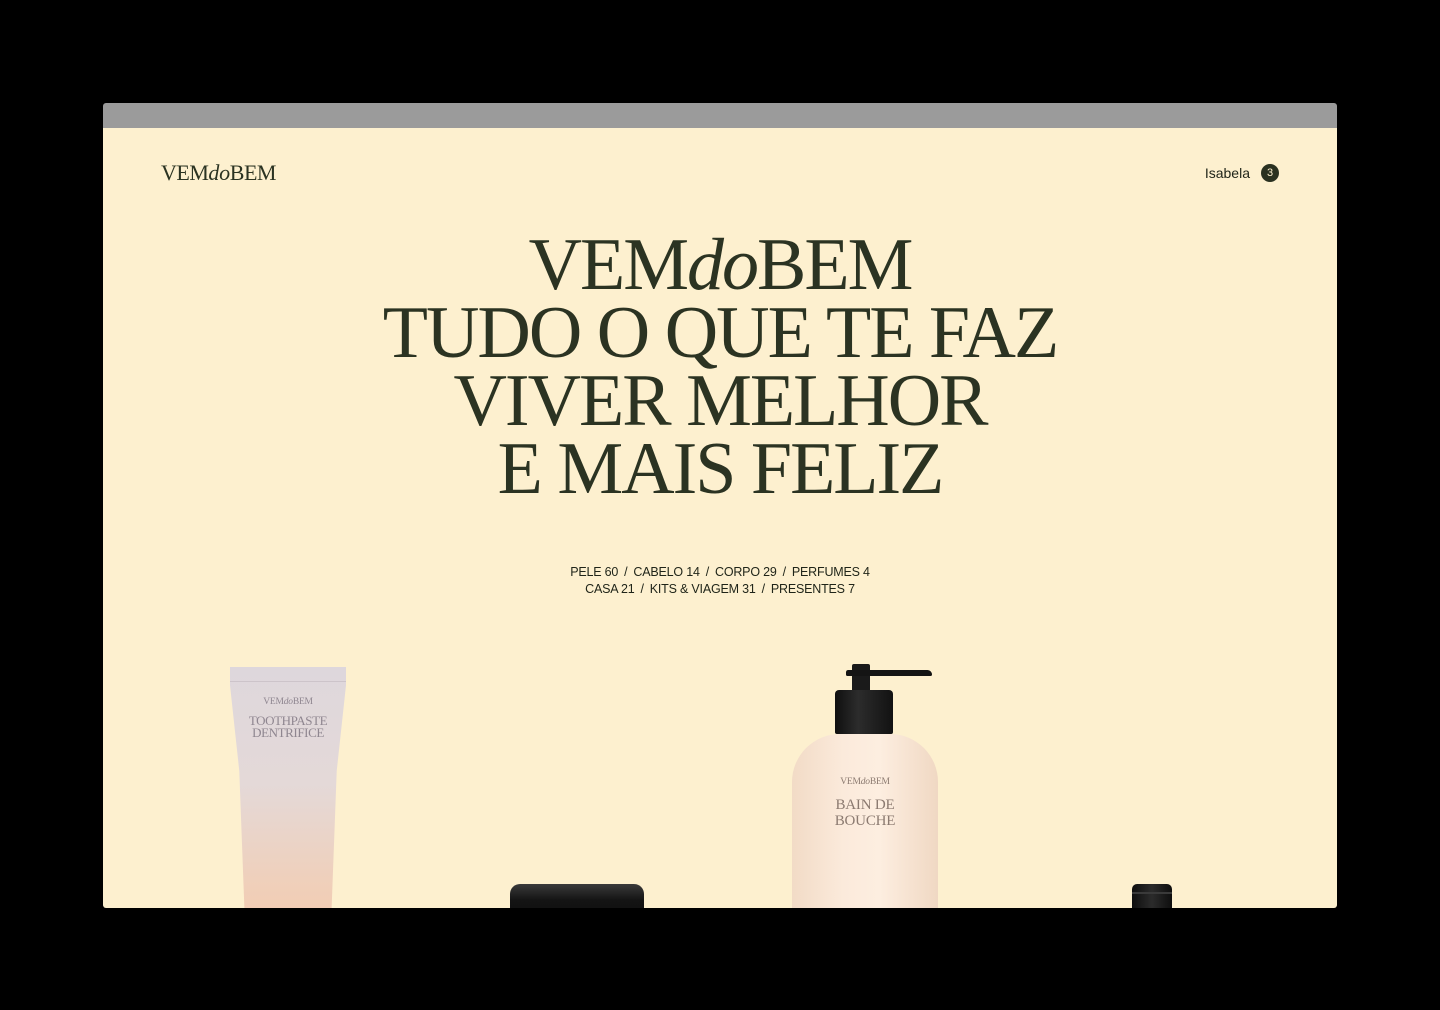 This screenshot has height=1010, width=1440. Describe the element at coordinates (1152, 893) in the screenshot. I see `bottle-cap-ring` at that location.